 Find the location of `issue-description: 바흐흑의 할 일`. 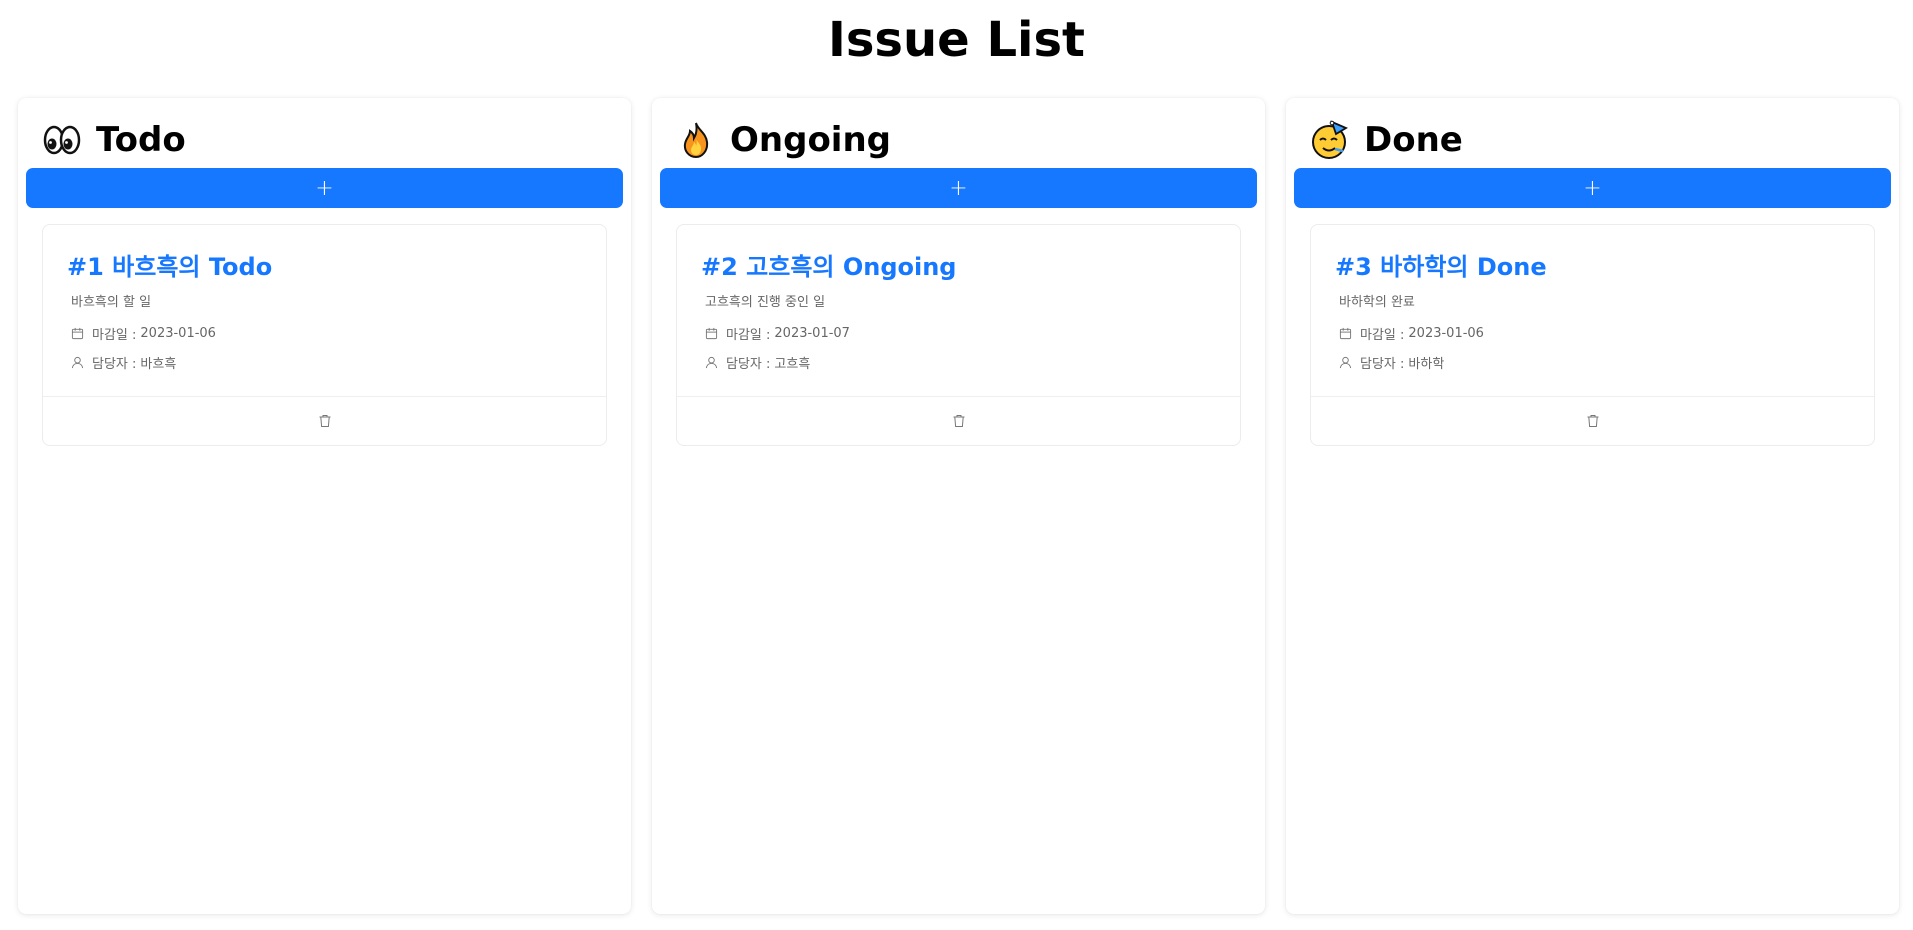

issue-description: 바흐흑의 할 일 is located at coordinates (111, 302).